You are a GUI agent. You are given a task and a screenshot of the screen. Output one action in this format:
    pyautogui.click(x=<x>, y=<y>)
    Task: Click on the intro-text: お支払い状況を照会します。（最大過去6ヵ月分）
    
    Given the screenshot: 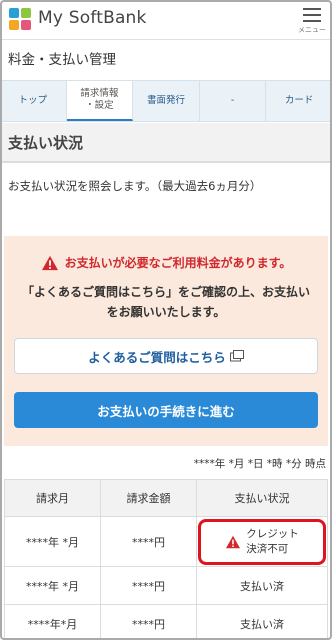 What is the action you would take?
    pyautogui.click(x=135, y=186)
    